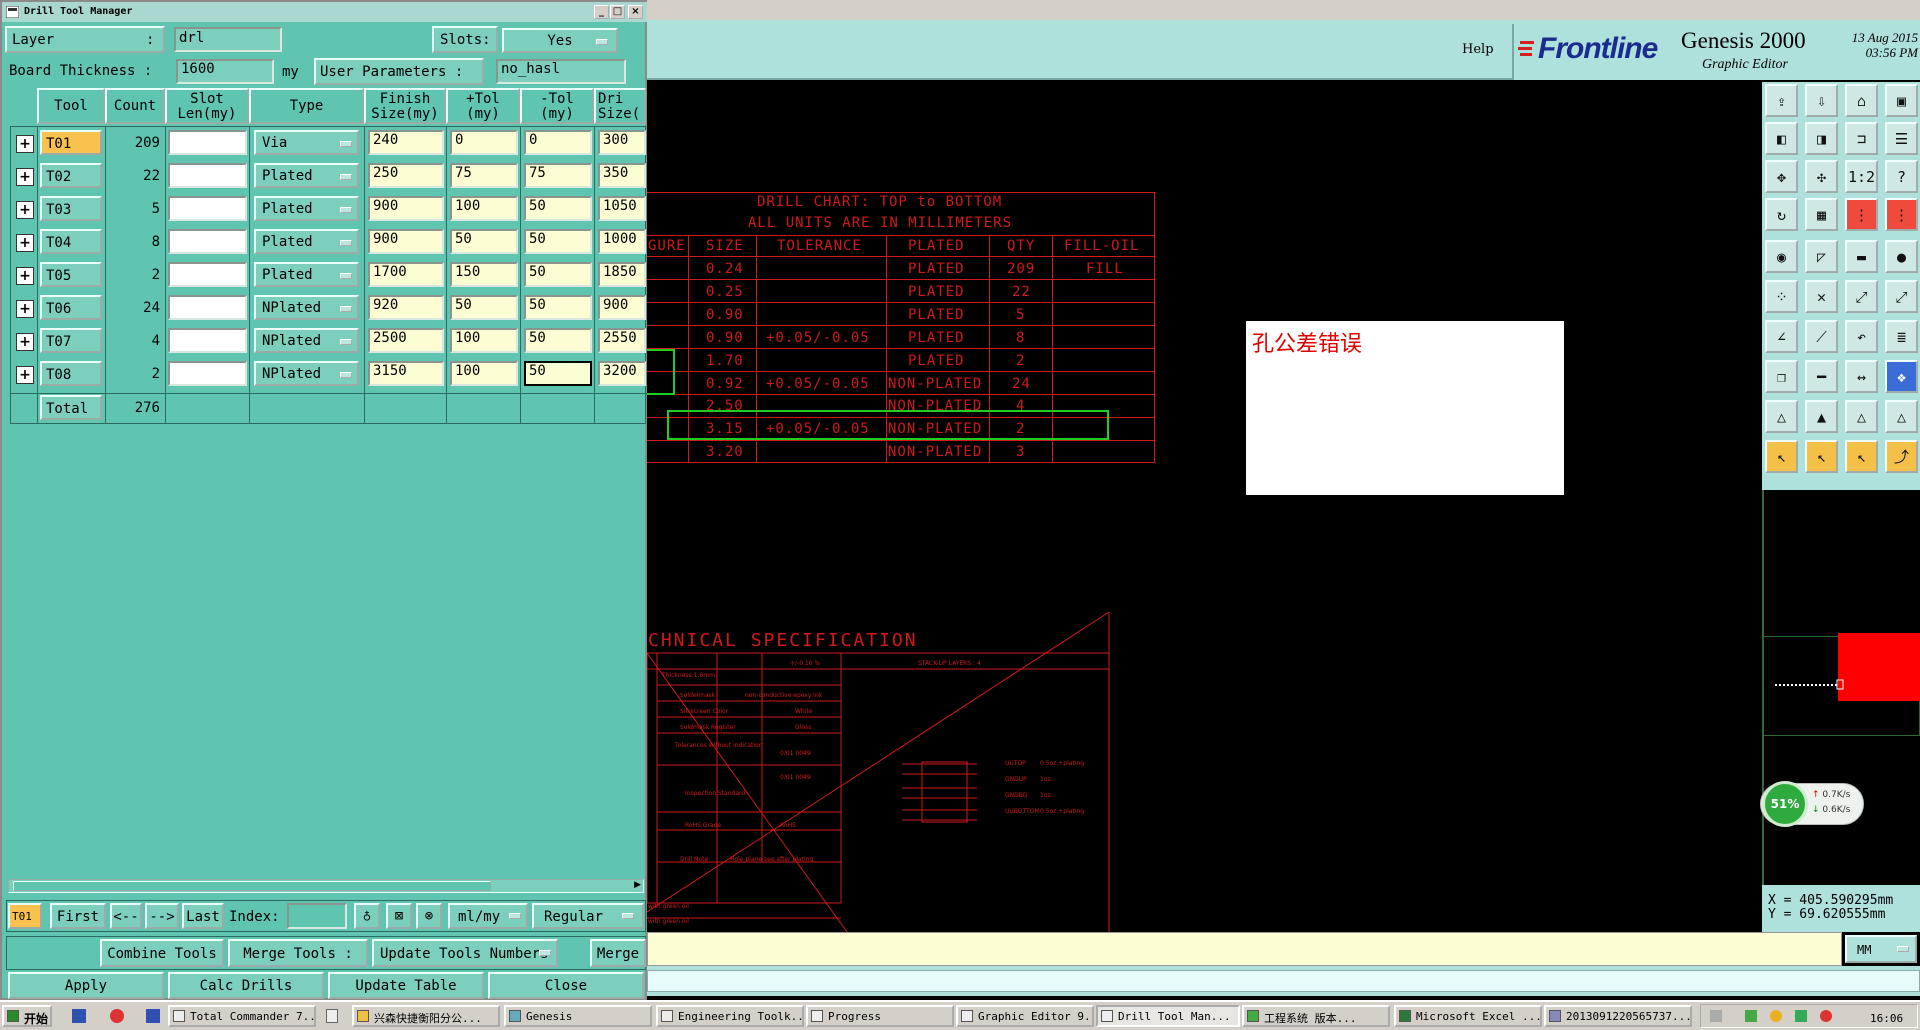 This screenshot has height=1030, width=1920. I want to click on board-thickness-field: 1600, so click(225, 71).